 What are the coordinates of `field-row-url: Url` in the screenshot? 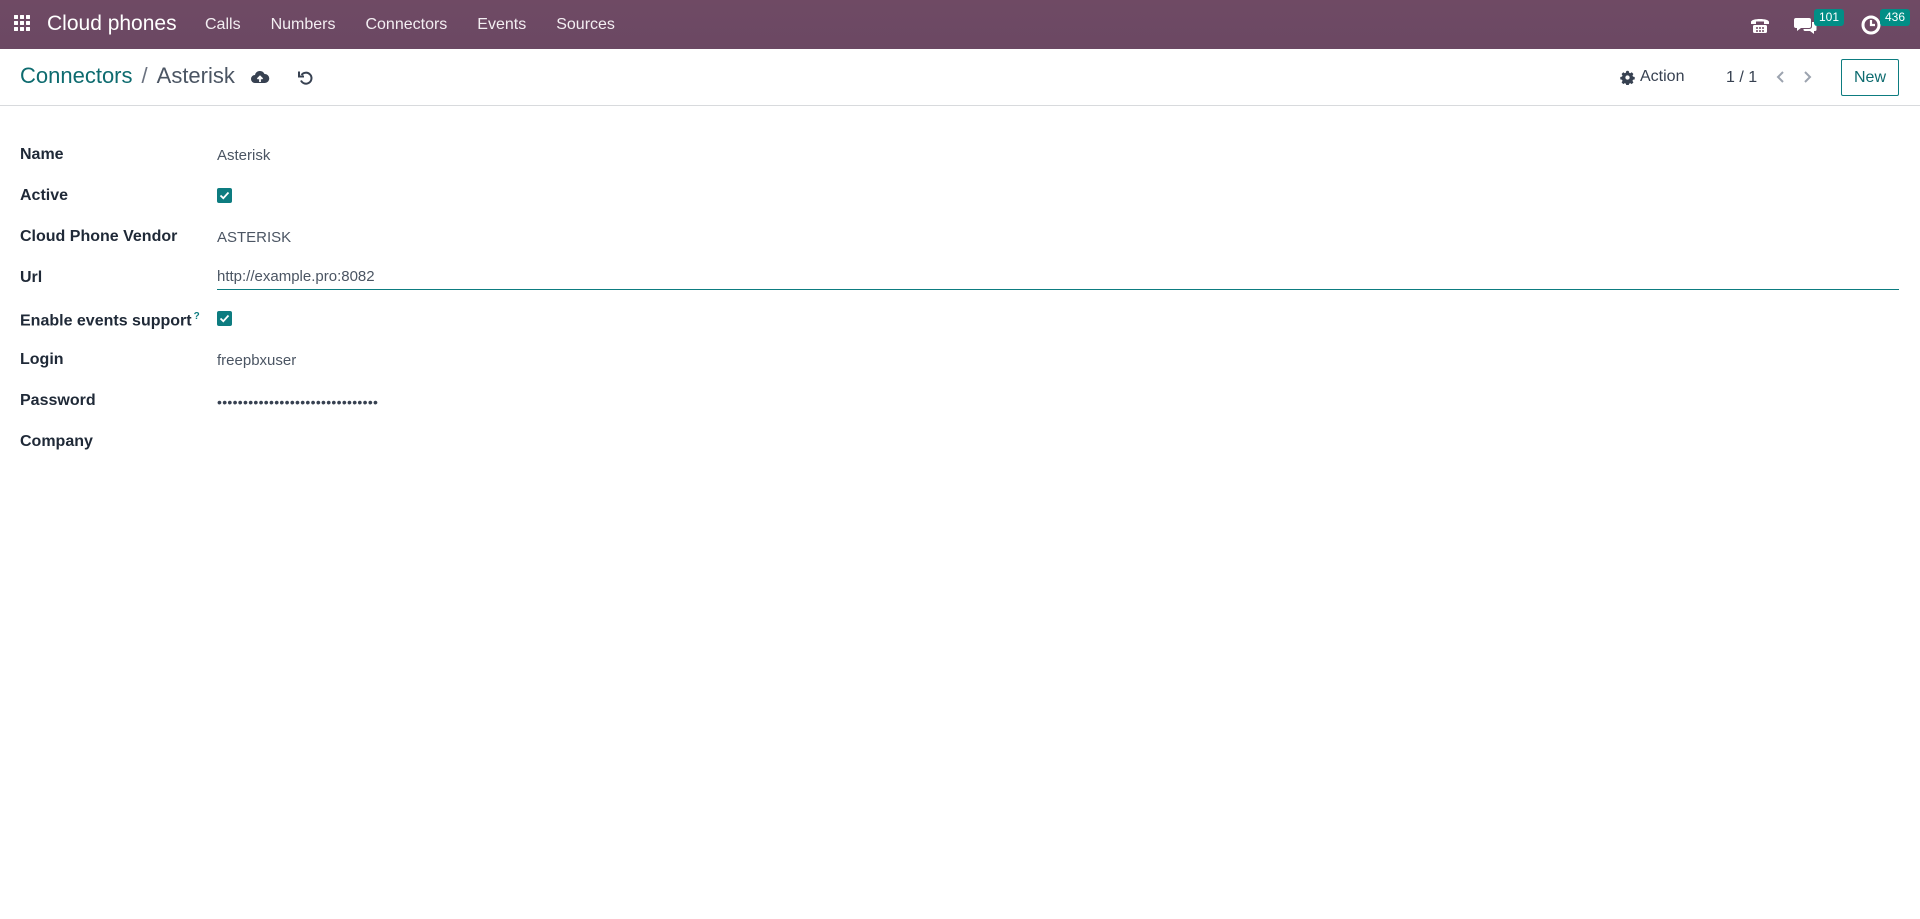 It's located at (960, 279).